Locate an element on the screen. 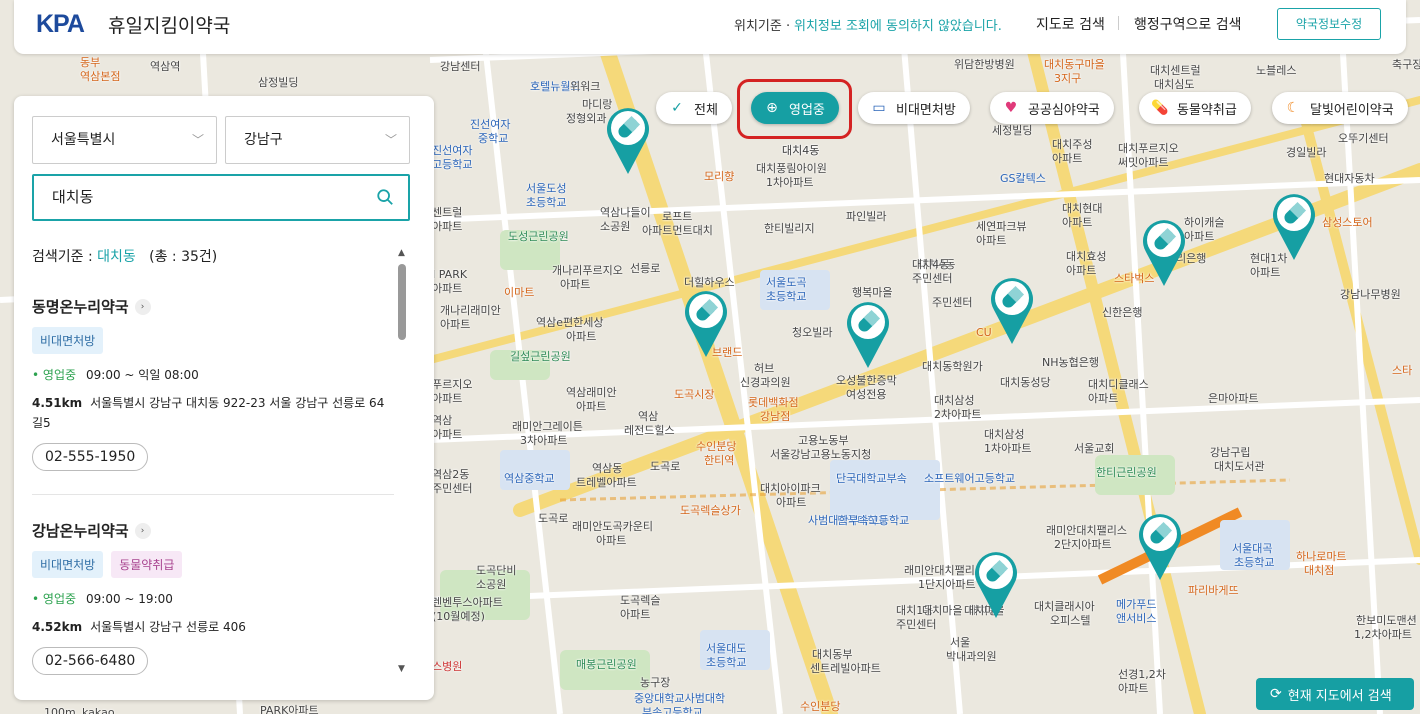 This screenshot has width=1420, height=714. search-icon is located at coordinates (385, 197).